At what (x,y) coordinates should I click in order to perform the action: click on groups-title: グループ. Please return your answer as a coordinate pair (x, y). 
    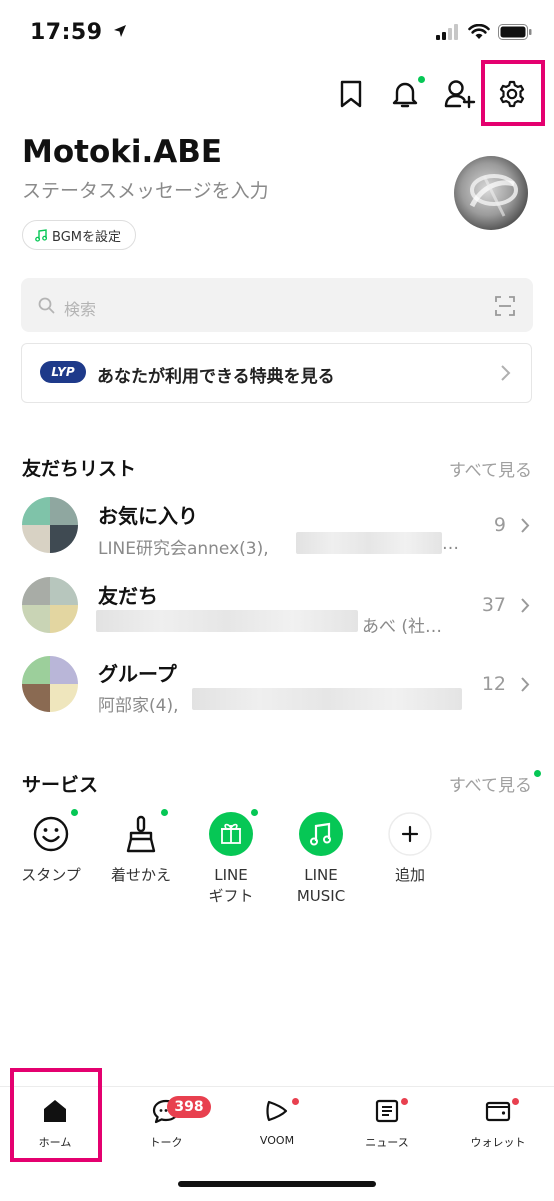
    Looking at the image, I should click on (137, 674).